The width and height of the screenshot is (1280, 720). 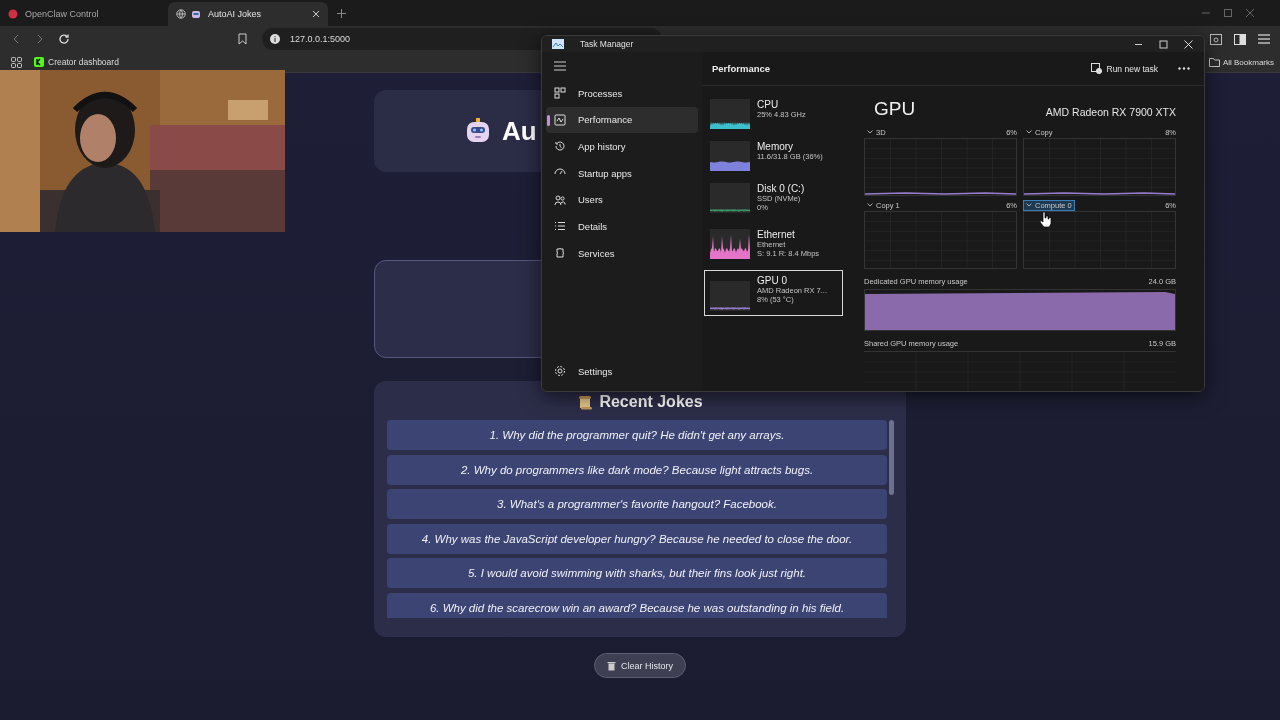 What do you see at coordinates (275, 39) in the screenshot?
I see `info-icon` at bounding box center [275, 39].